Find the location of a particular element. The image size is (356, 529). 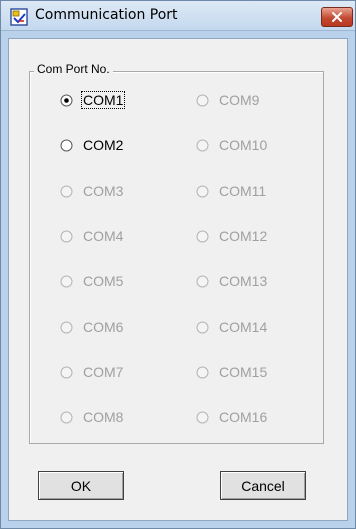

cancel-button: Cancel is located at coordinates (263, 485).